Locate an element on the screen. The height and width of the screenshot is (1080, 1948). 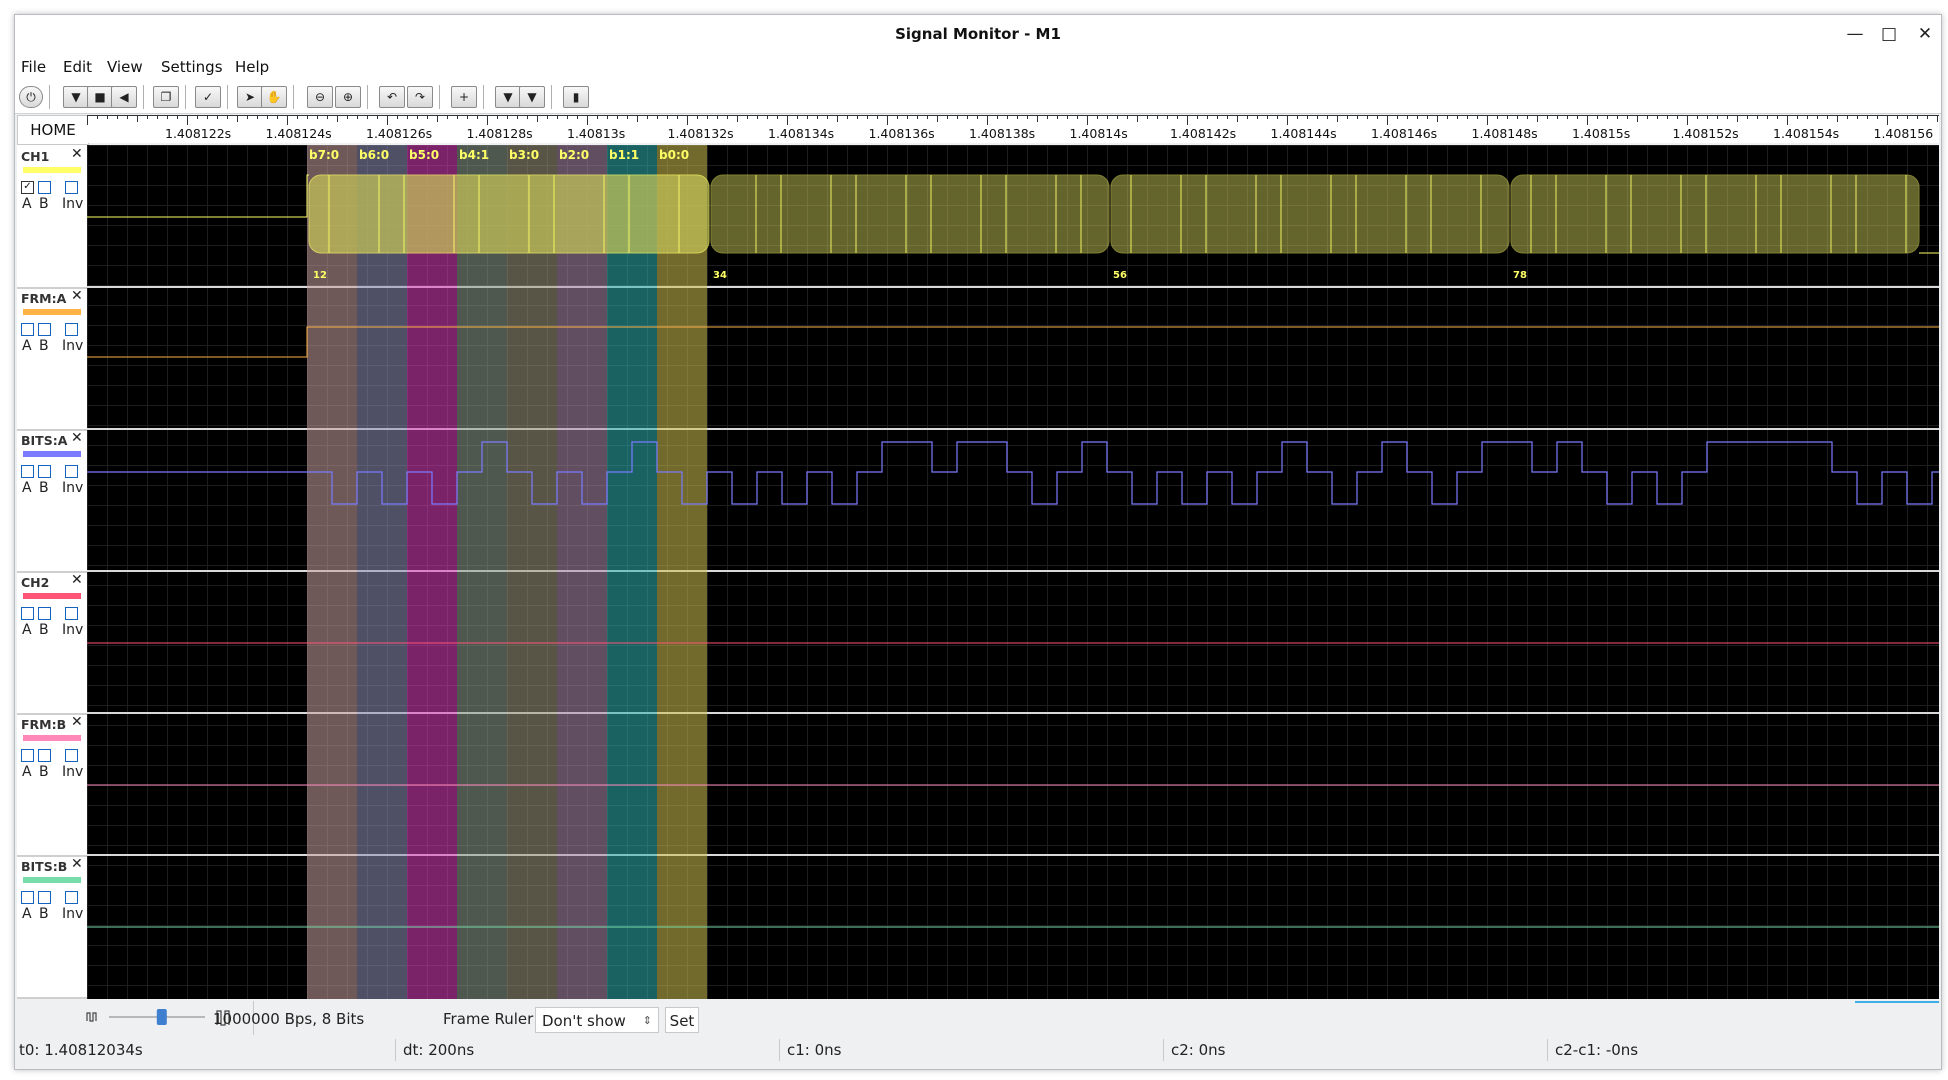
ruler-label: 1.408138s is located at coordinates (1002, 133).